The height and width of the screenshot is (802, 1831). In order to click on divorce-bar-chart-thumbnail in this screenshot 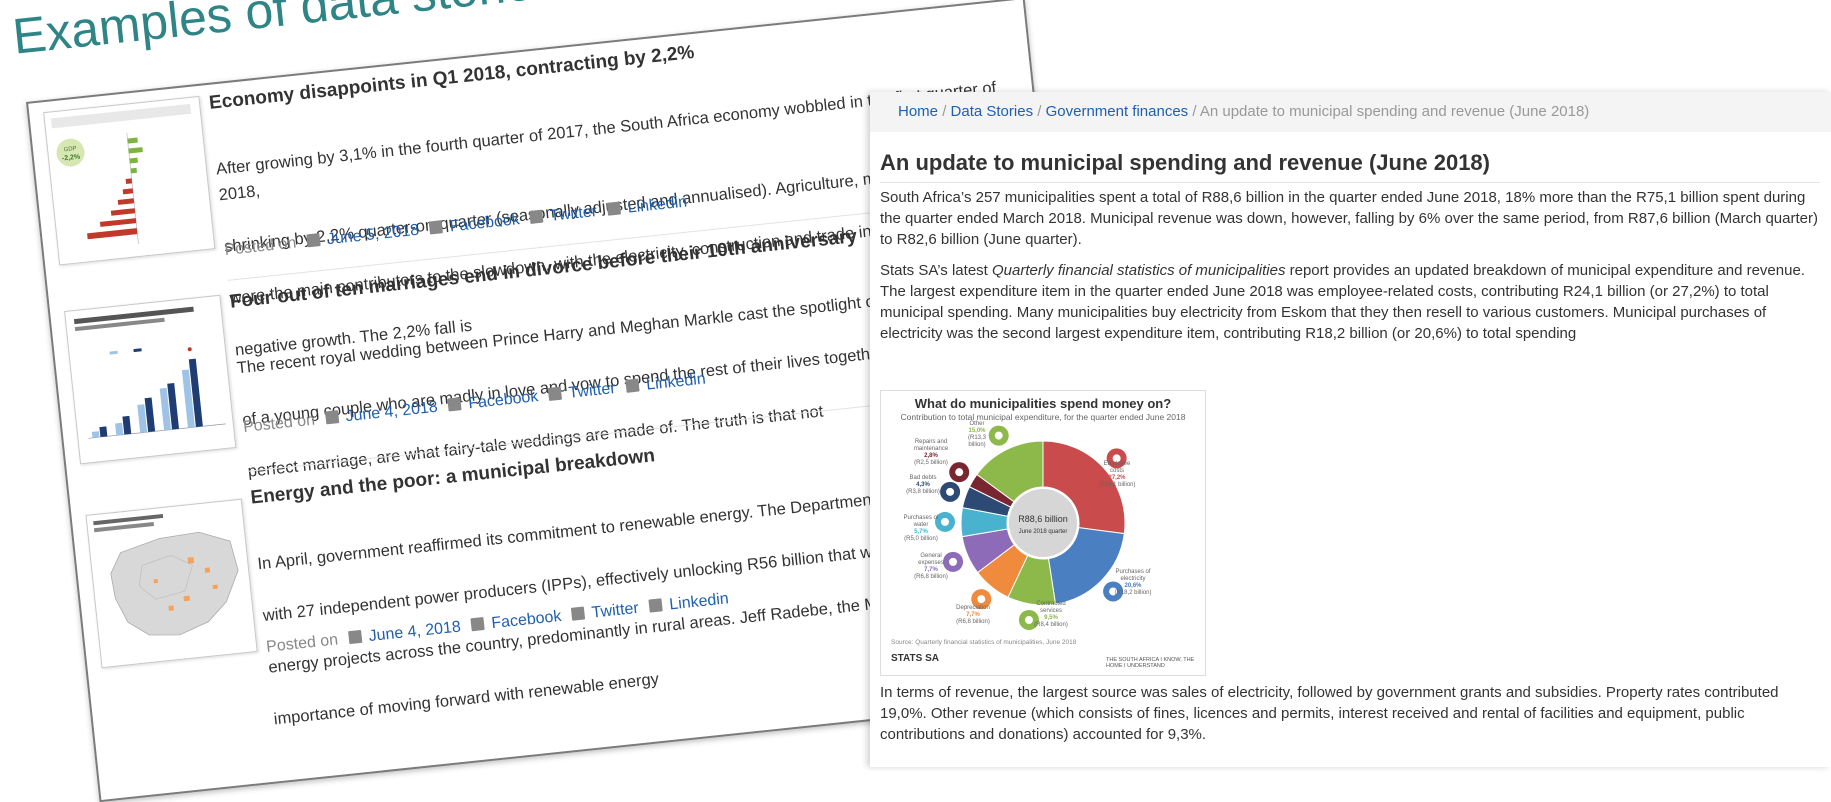, I will do `click(149, 372)`.